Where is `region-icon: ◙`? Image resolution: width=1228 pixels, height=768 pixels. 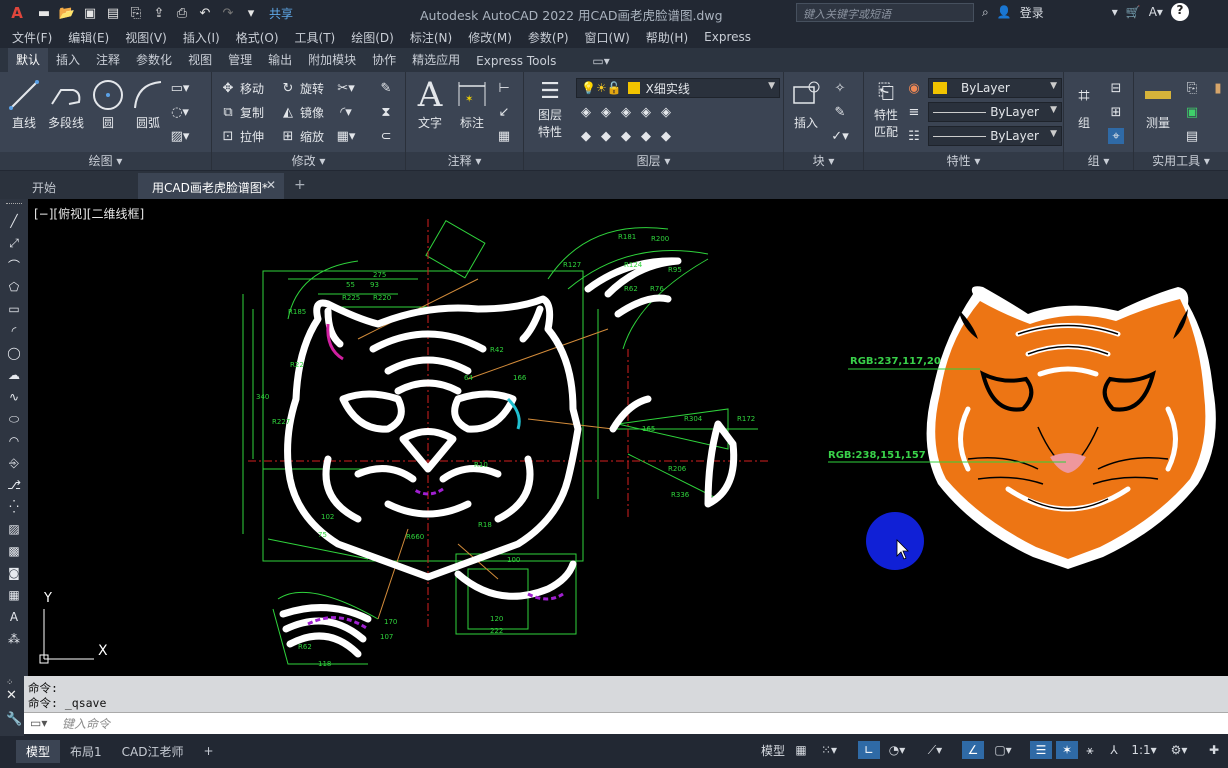 region-icon: ◙ is located at coordinates (14, 573).